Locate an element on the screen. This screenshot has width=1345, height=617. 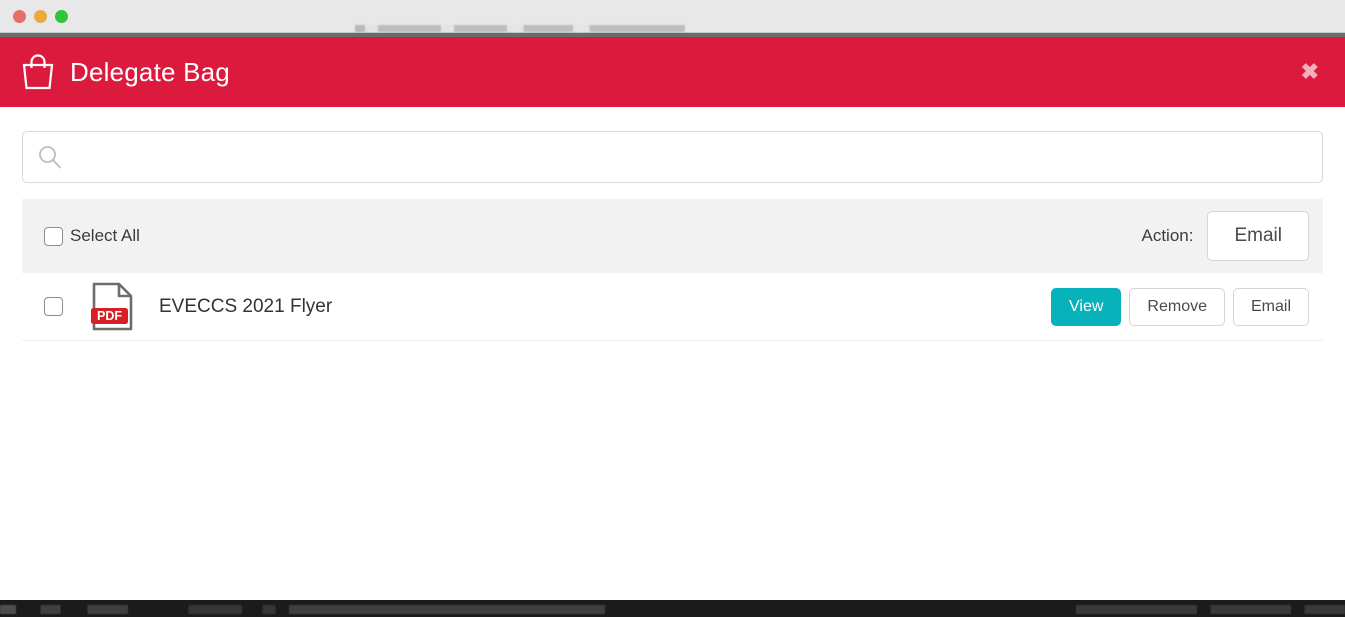
table-row: PDF EVECCS 2021 Flyer View Remove Email is located at coordinates (672, 307).